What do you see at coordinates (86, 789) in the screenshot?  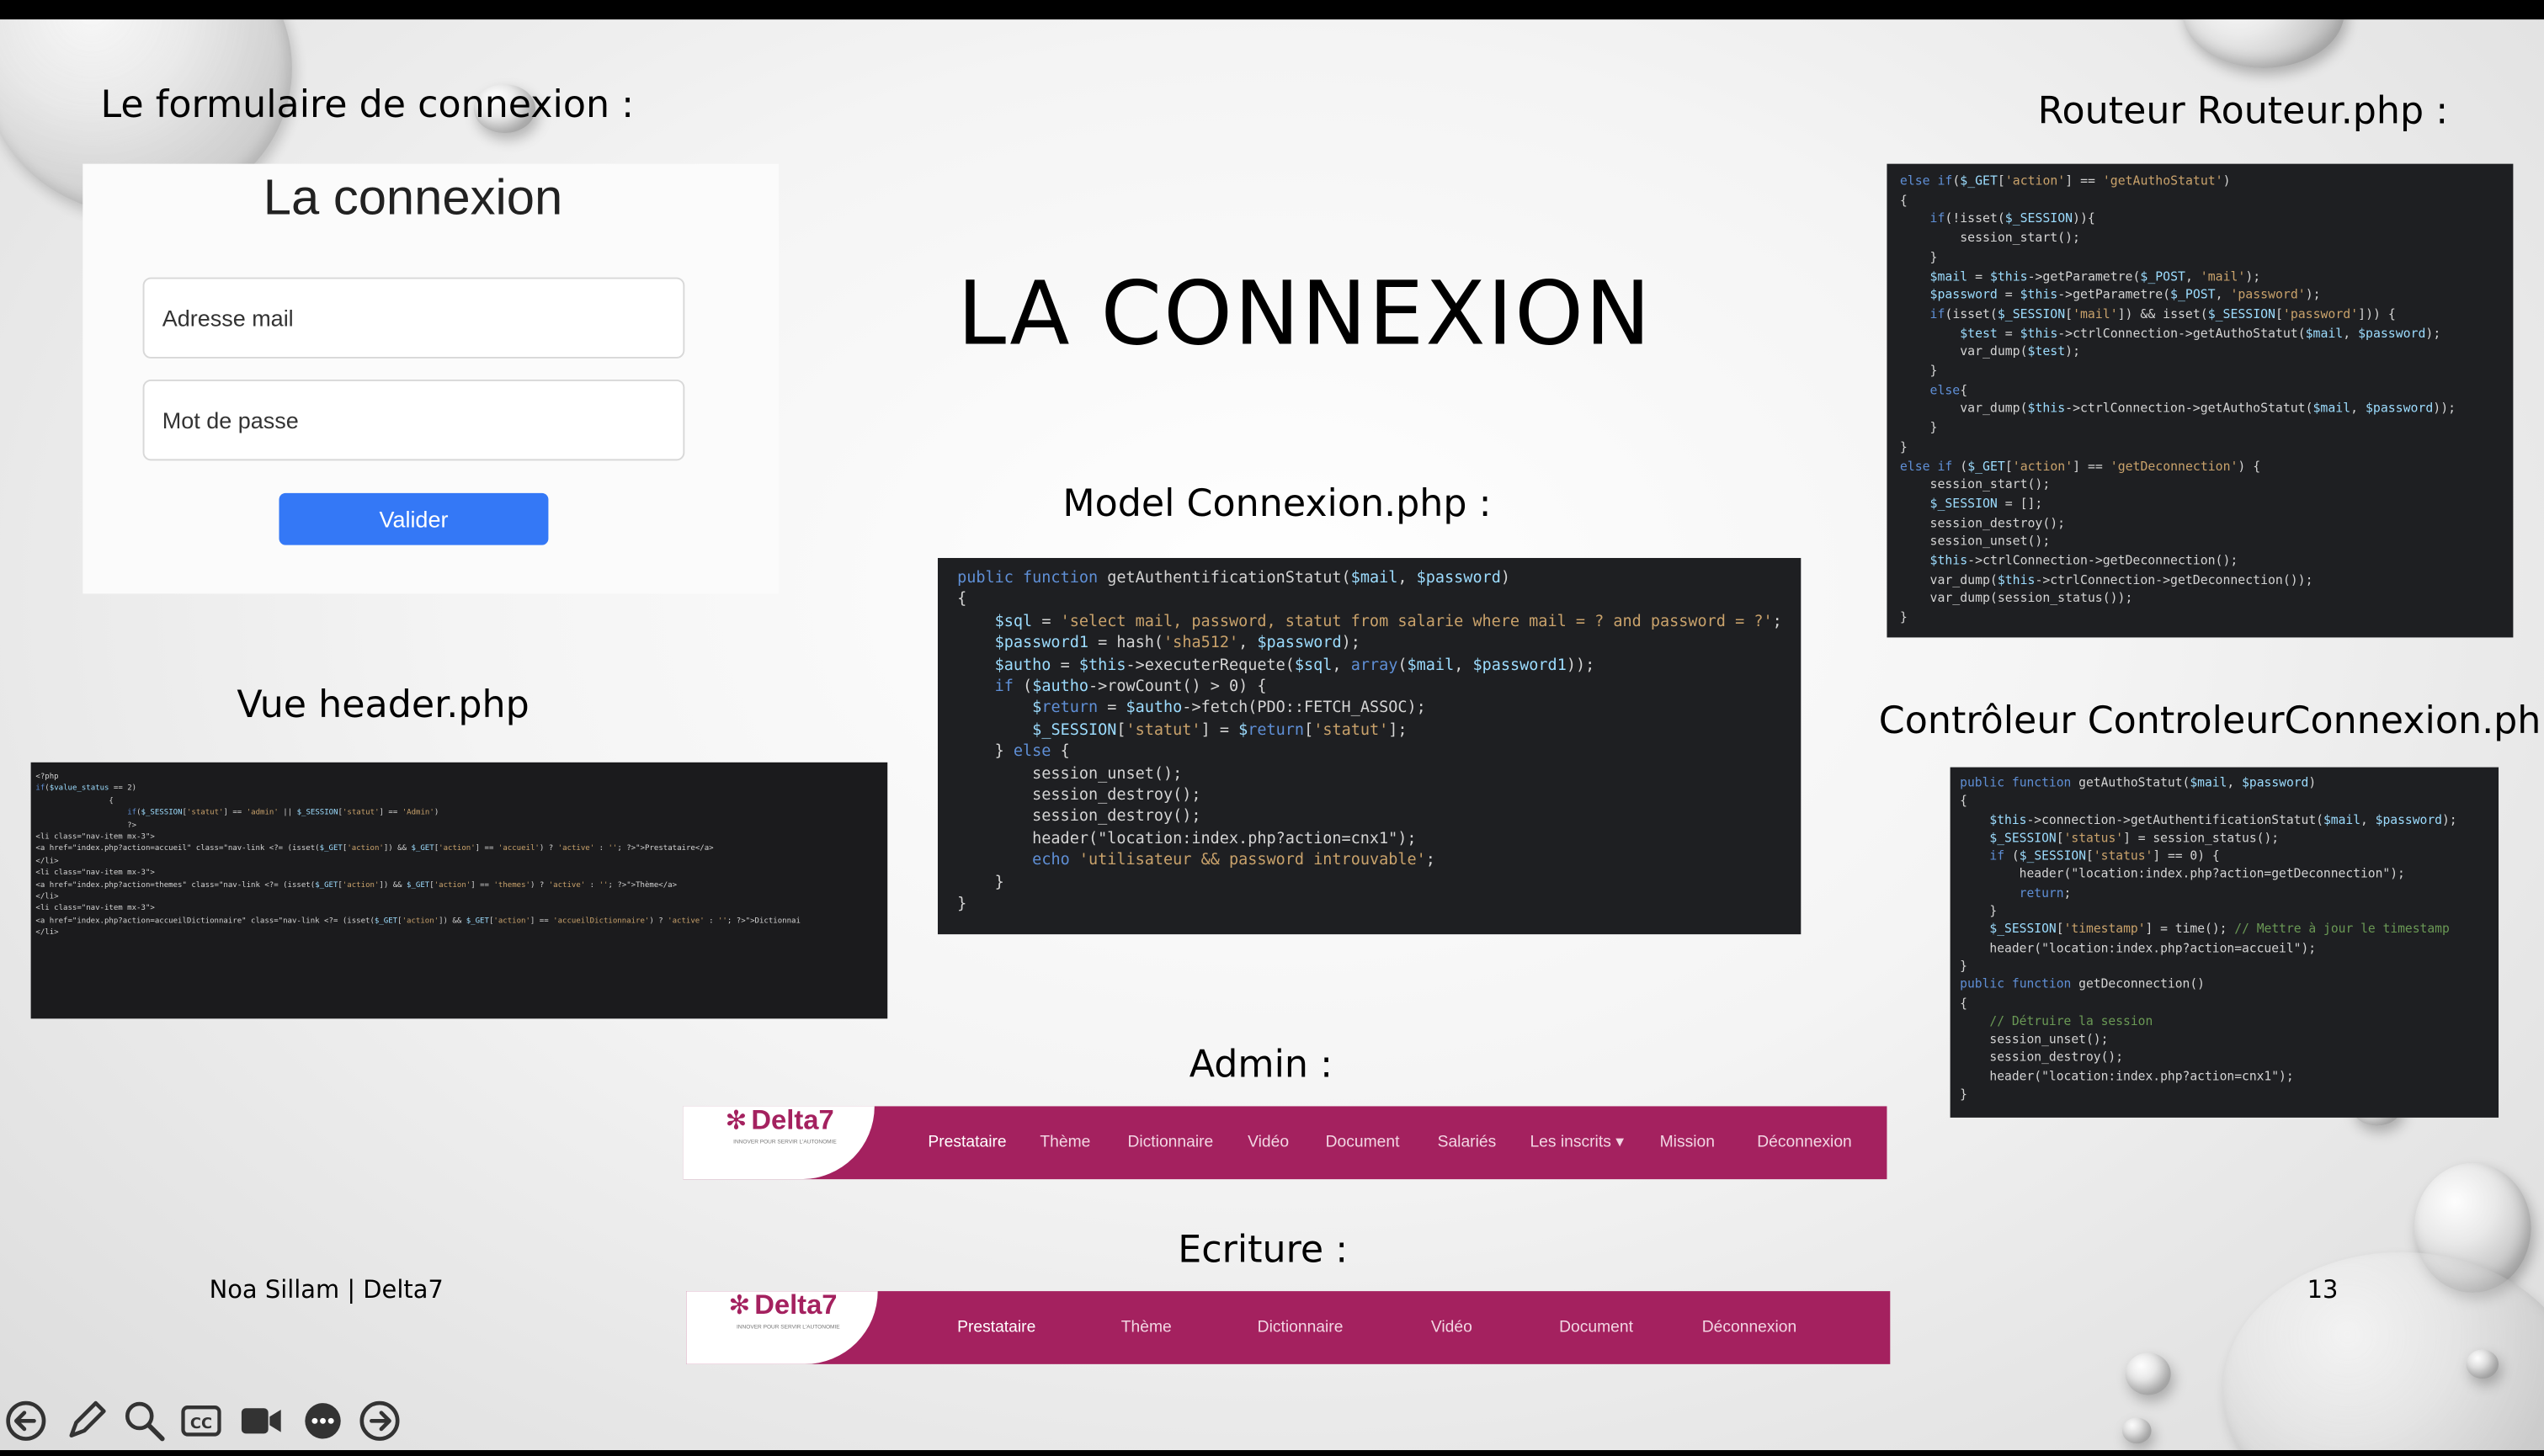 I see `view-code-line: if($value_status == 2)` at bounding box center [86, 789].